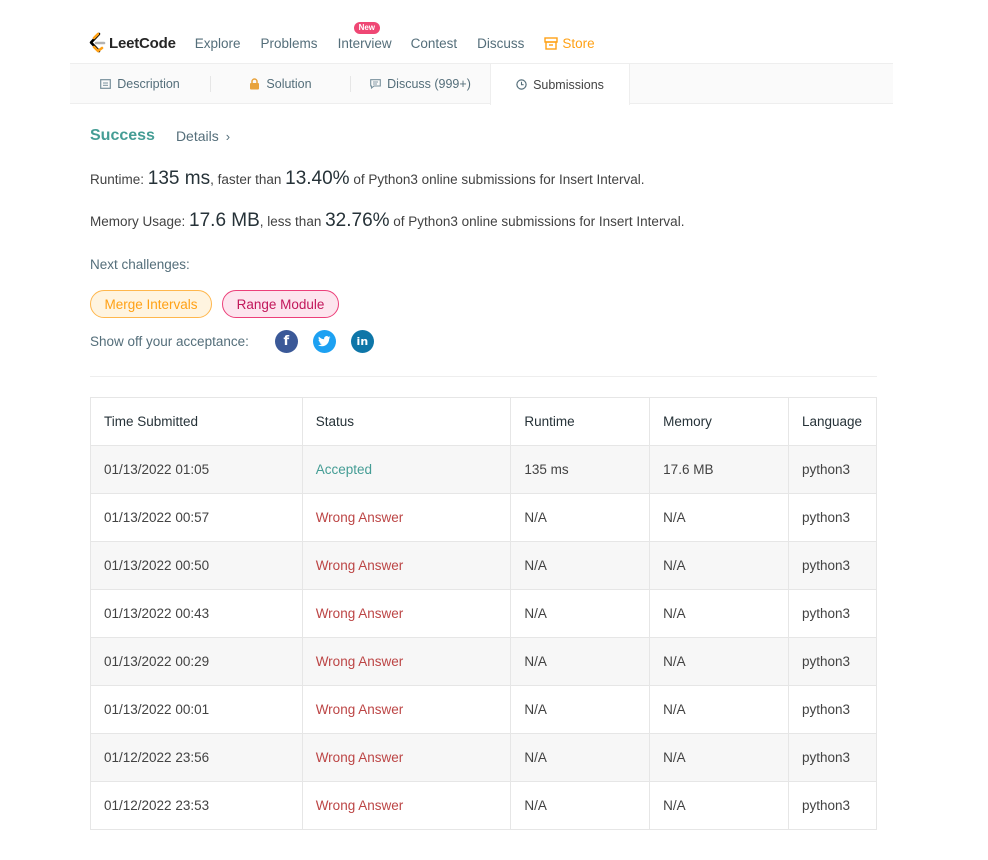  I want to click on clock-icon, so click(521, 84).